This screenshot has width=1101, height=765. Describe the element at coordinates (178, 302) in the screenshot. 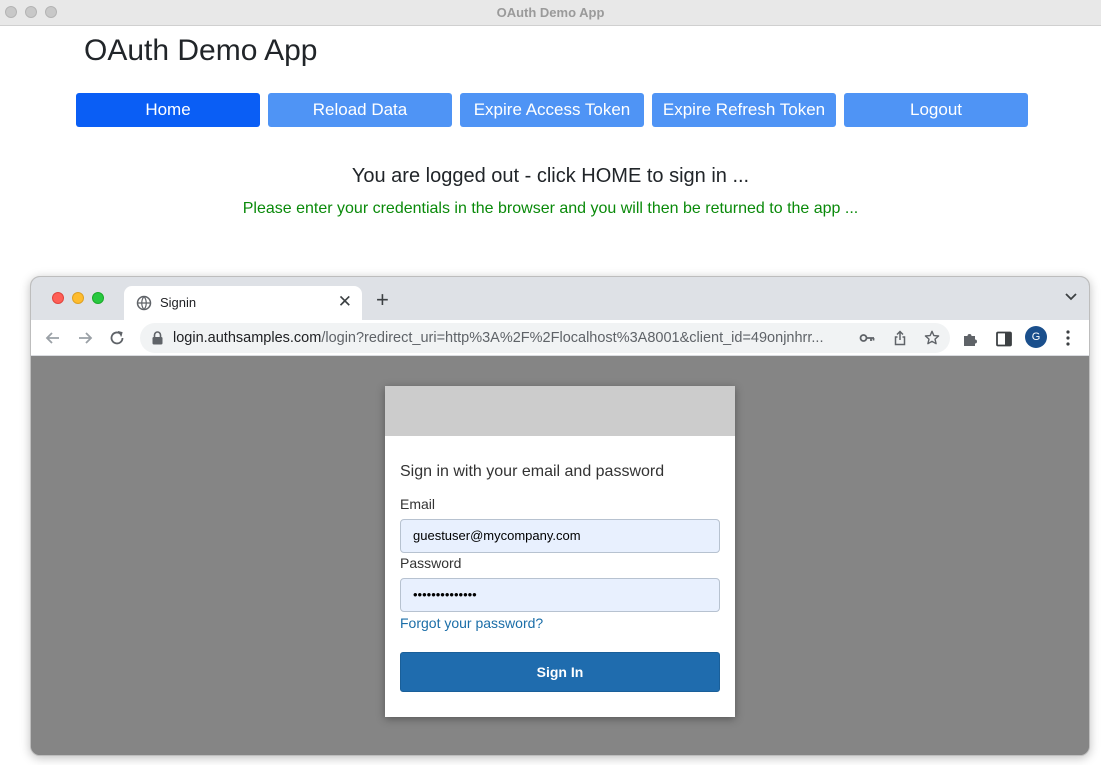

I see `tab-title: Signin` at that location.